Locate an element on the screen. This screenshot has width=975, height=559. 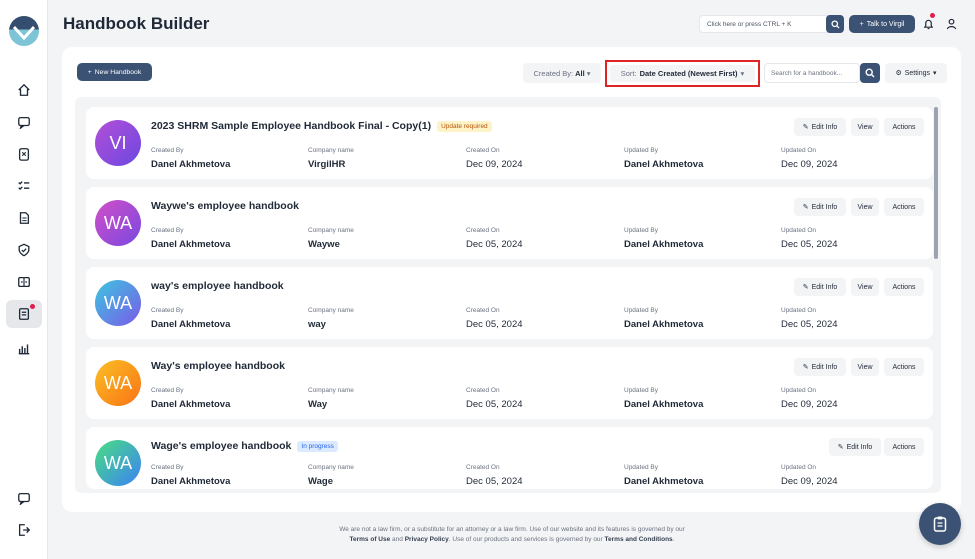
terms-and-conditions-link: Terms and Conditions is located at coordinates (639, 539).